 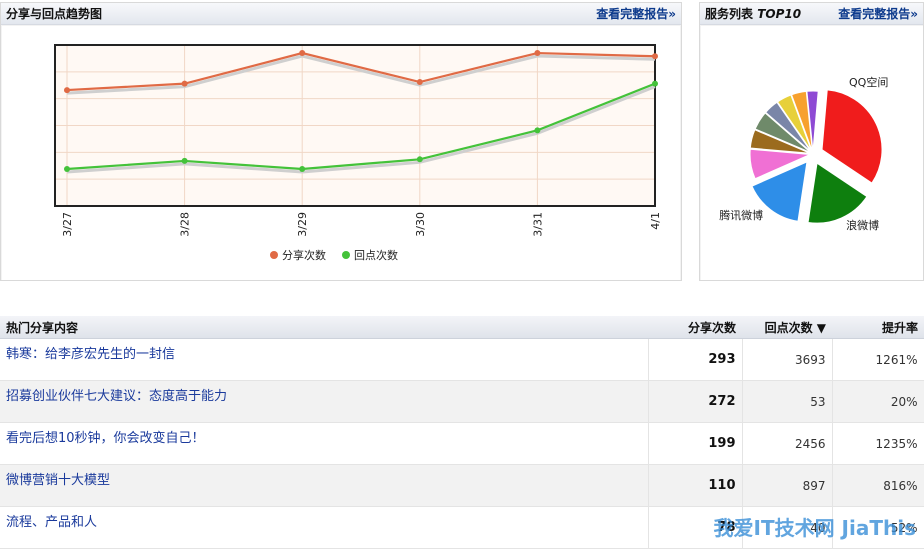 I want to click on table-row: 韩寒：给李彦宏先生的一封信 293 3693 1261%, so click(x=462, y=359).